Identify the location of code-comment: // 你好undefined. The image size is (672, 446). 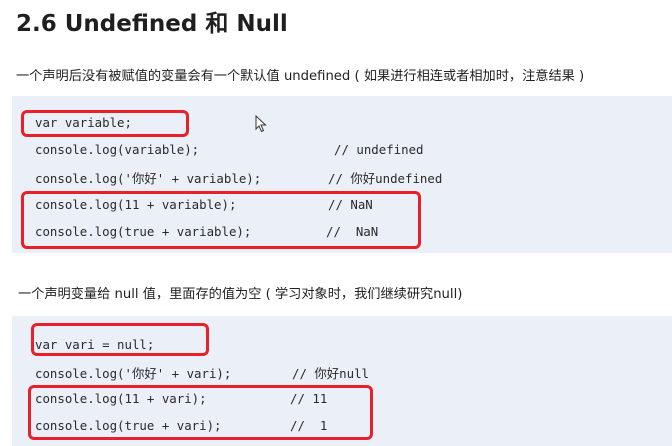
(385, 178).